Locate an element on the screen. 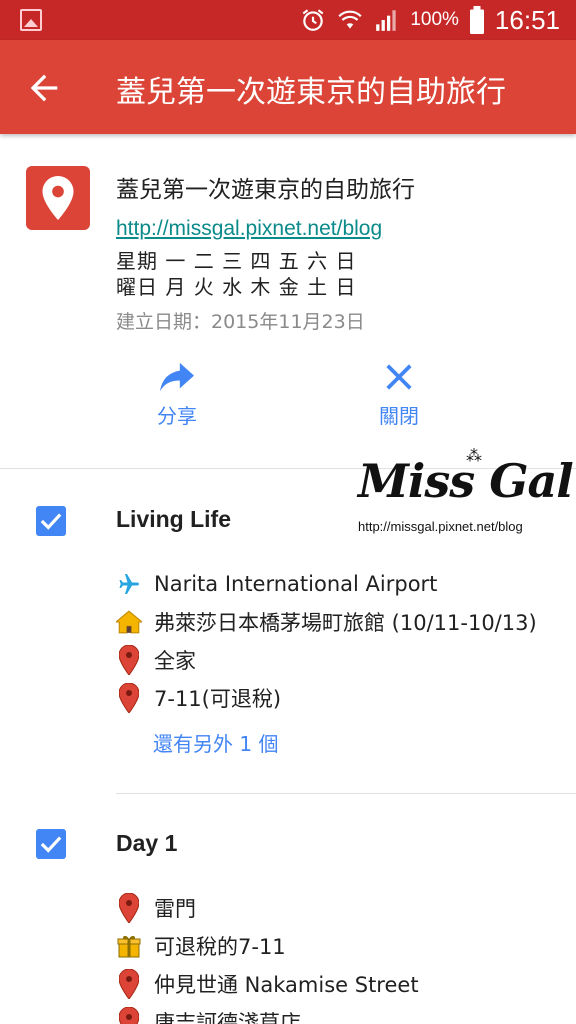 The image size is (576, 1024). close-button: 關閉 is located at coordinates (399, 395).